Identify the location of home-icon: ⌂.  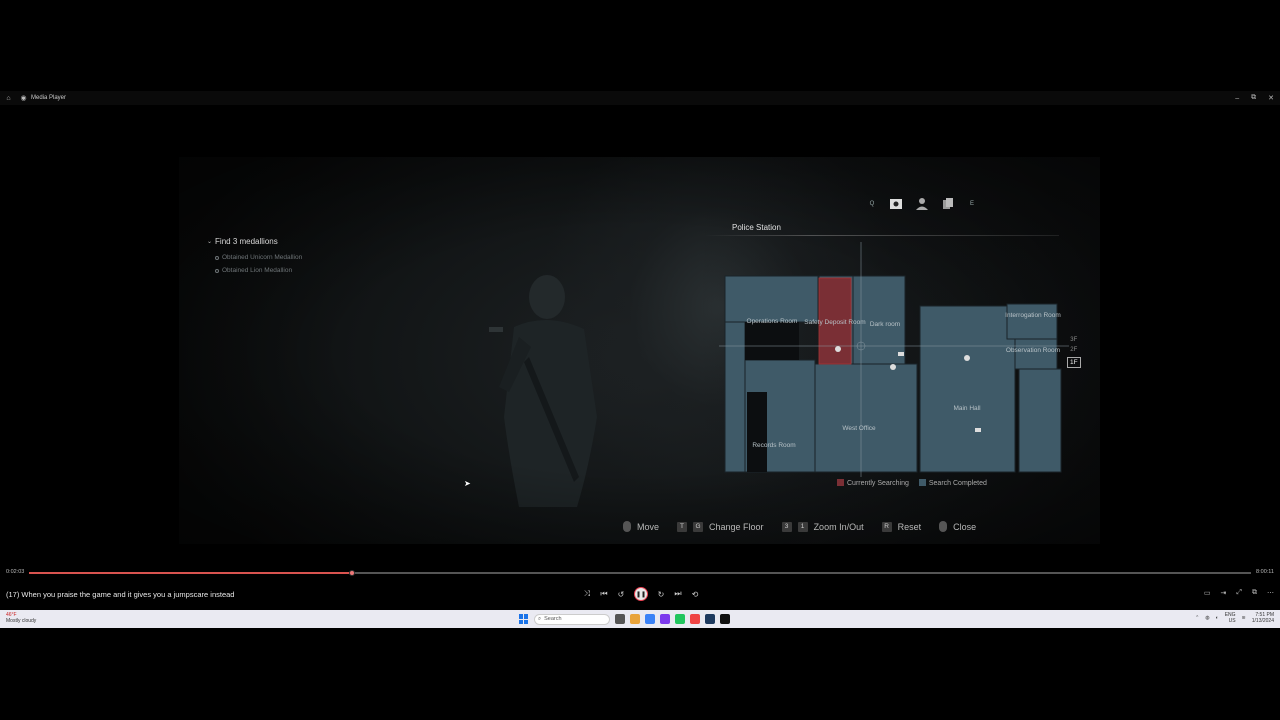
(8, 98).